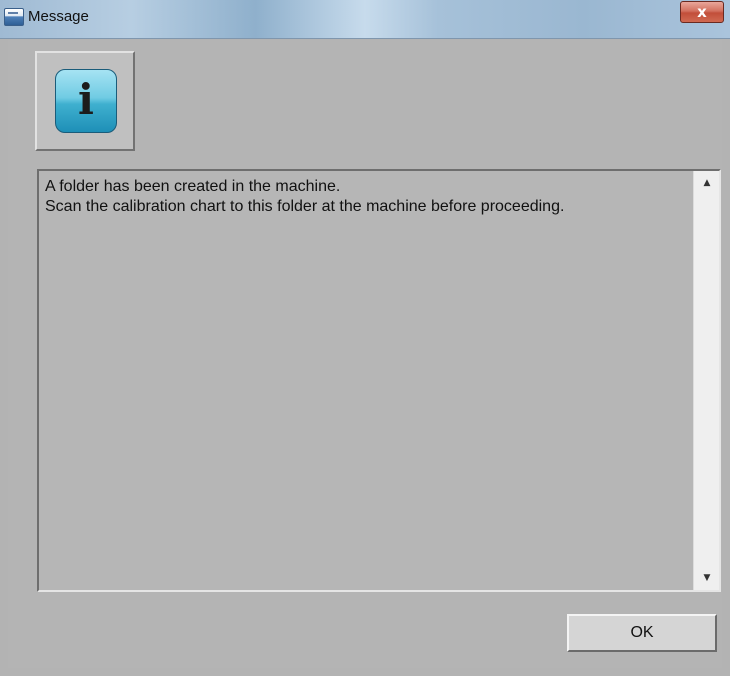 The image size is (730, 676). Describe the element at coordinates (642, 633) in the screenshot. I see `ok-button: OK` at that location.